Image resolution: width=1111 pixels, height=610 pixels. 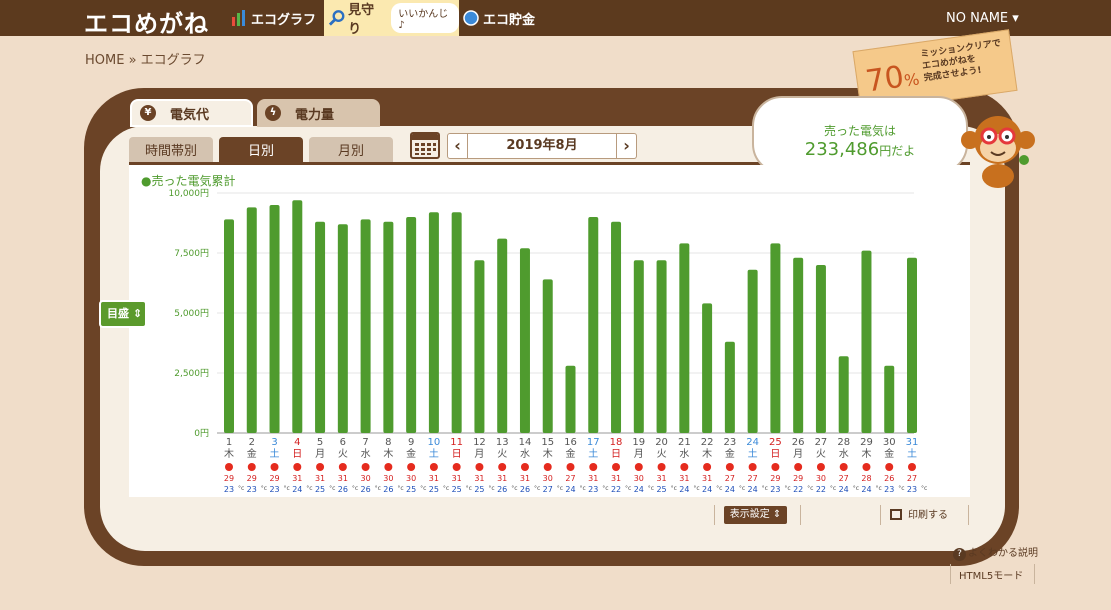 I want to click on x-tick-label: 30, so click(x=889, y=442).